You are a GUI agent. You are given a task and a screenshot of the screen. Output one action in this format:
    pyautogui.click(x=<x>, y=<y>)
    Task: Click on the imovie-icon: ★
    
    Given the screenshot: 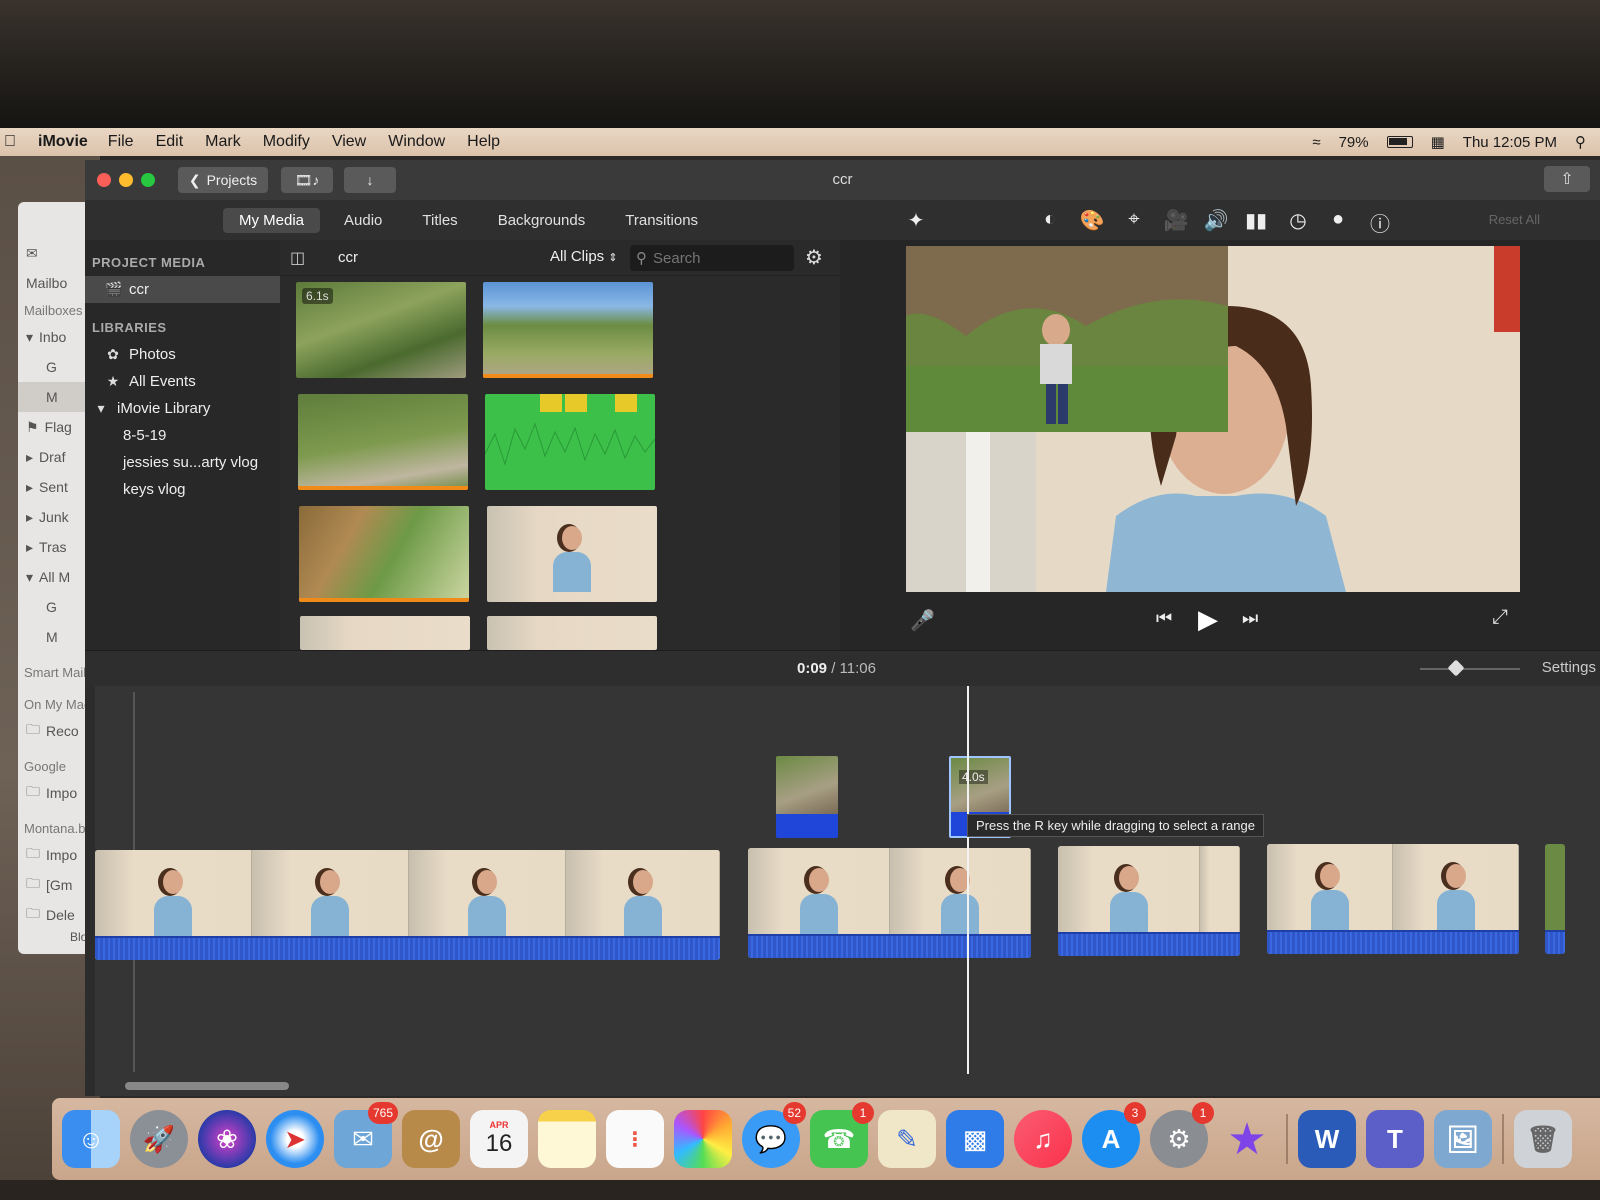 What is the action you would take?
    pyautogui.click(x=1247, y=1139)
    